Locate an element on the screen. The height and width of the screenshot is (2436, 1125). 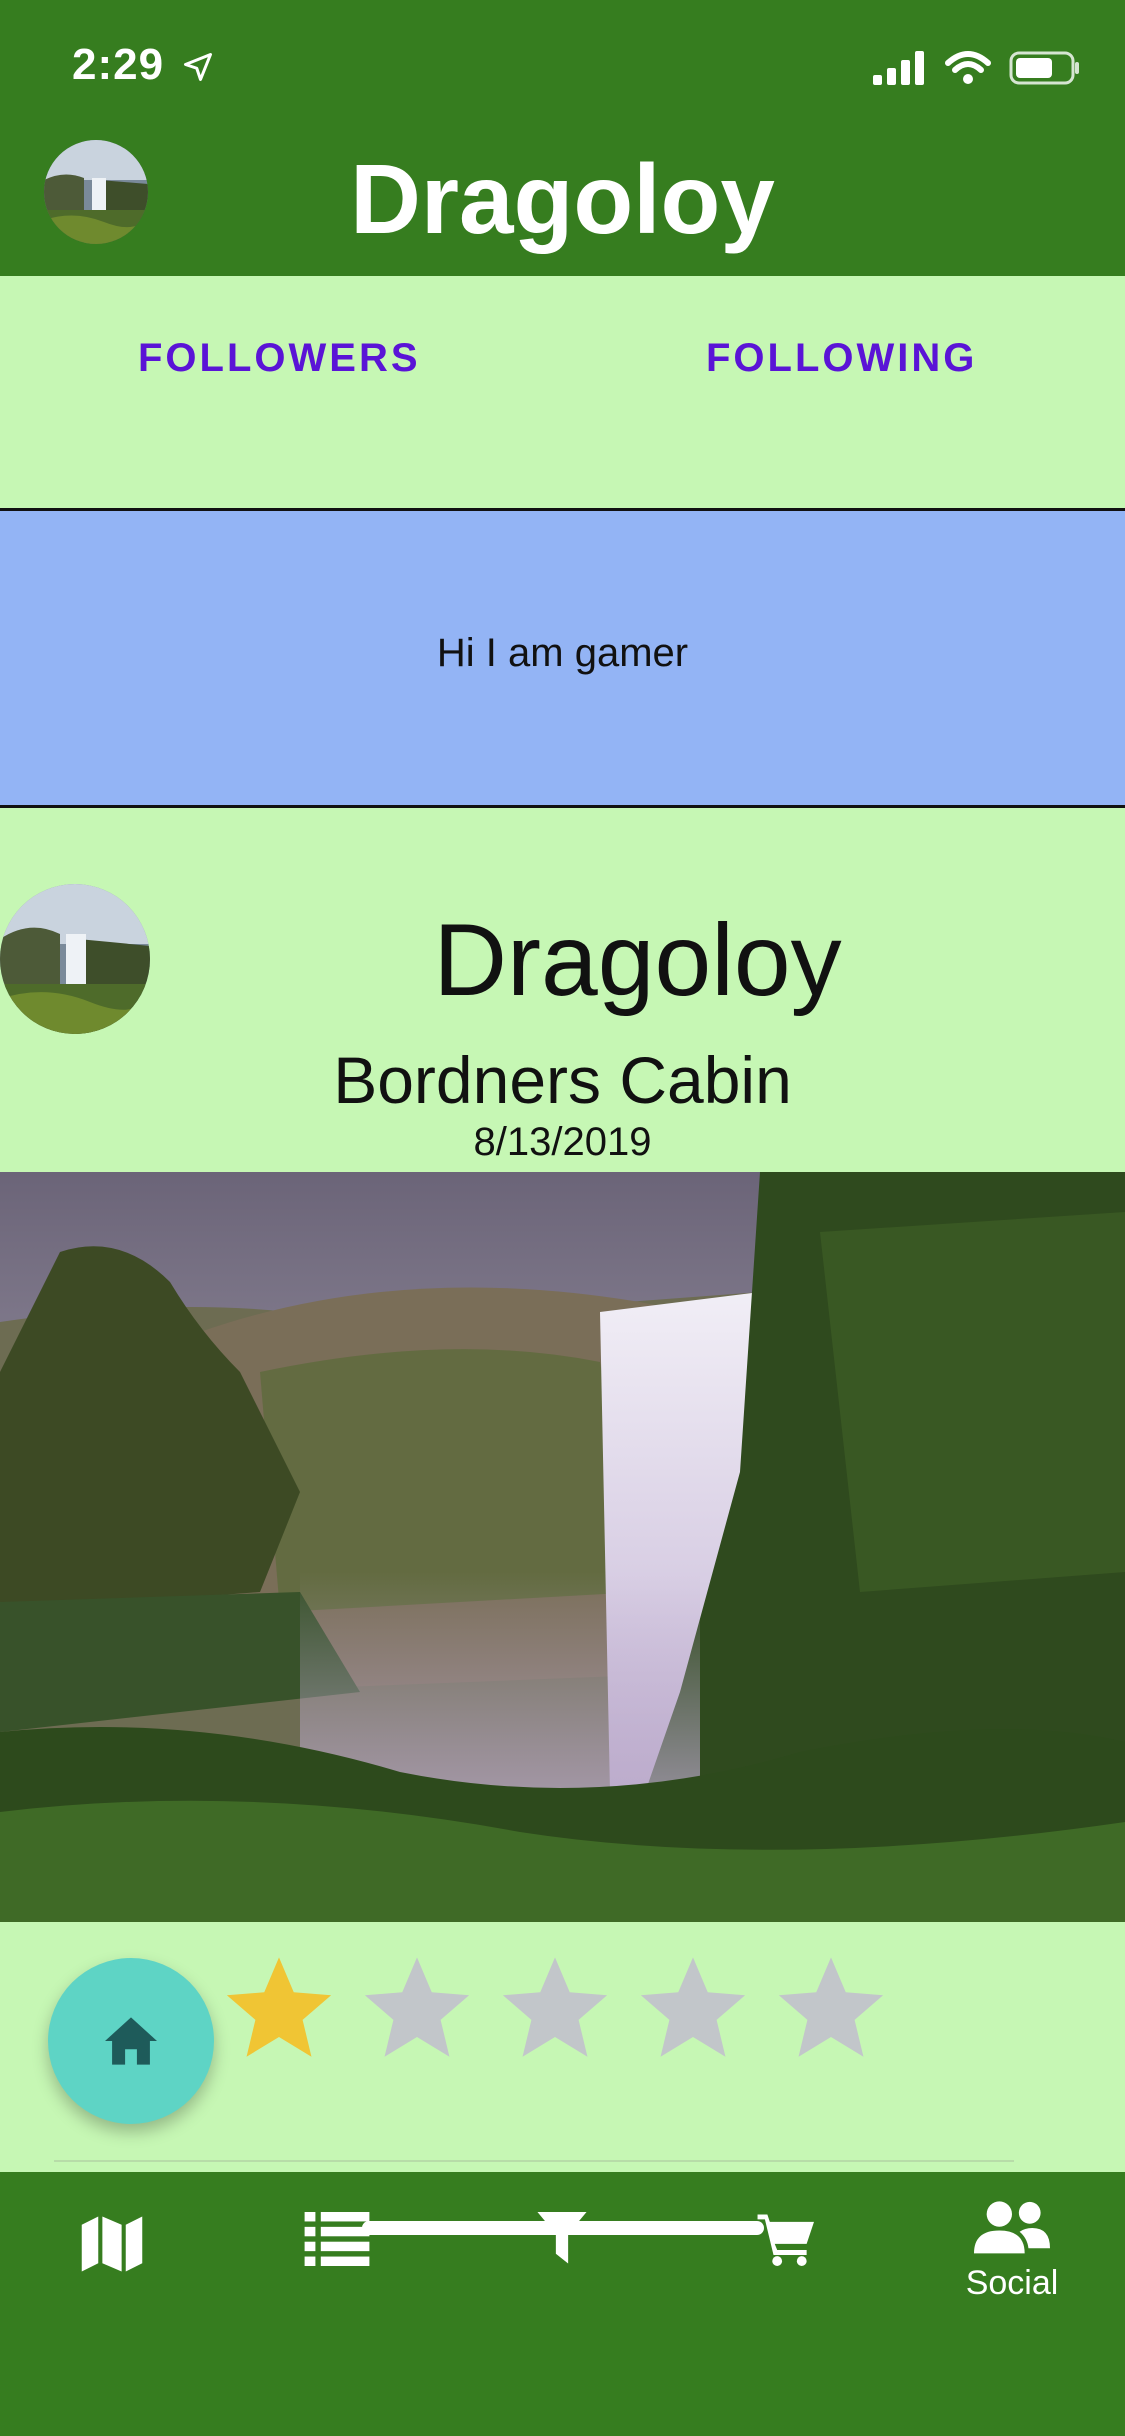
tab-social-label: Social is located at coordinates (1012, 2283).